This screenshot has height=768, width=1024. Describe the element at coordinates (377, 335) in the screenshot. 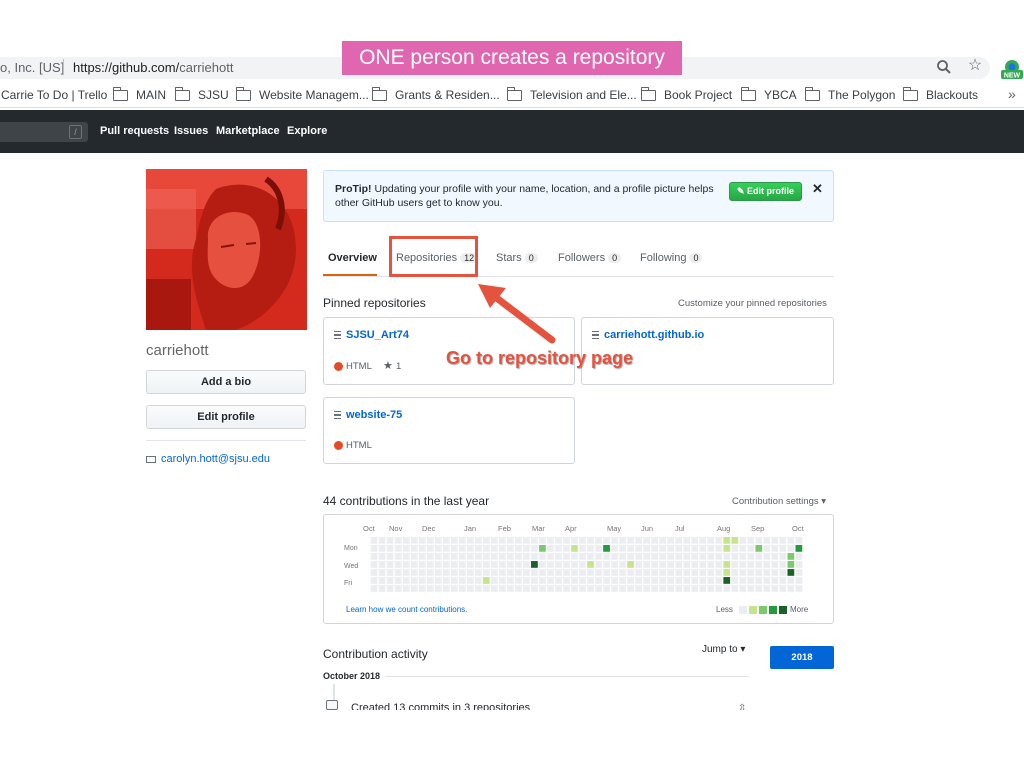

I see `repo-link: SJSU_Art74` at that location.